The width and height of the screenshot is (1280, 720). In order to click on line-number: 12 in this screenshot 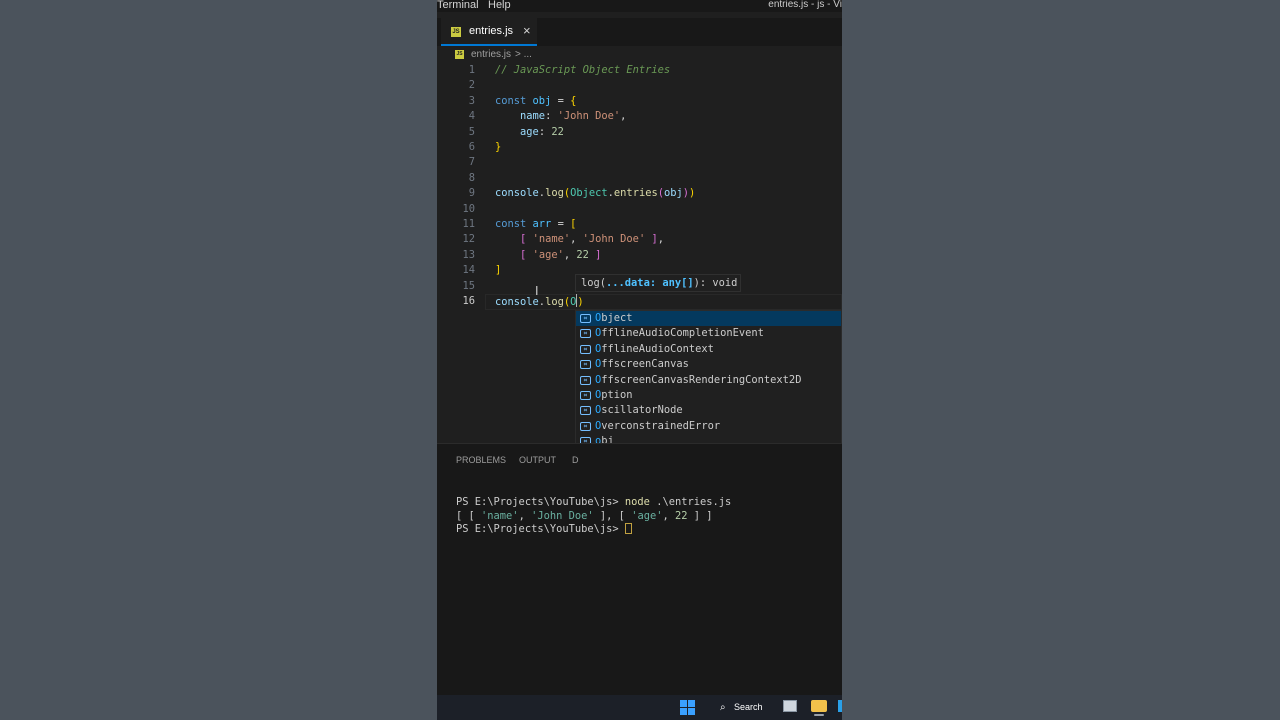, I will do `click(468, 239)`.